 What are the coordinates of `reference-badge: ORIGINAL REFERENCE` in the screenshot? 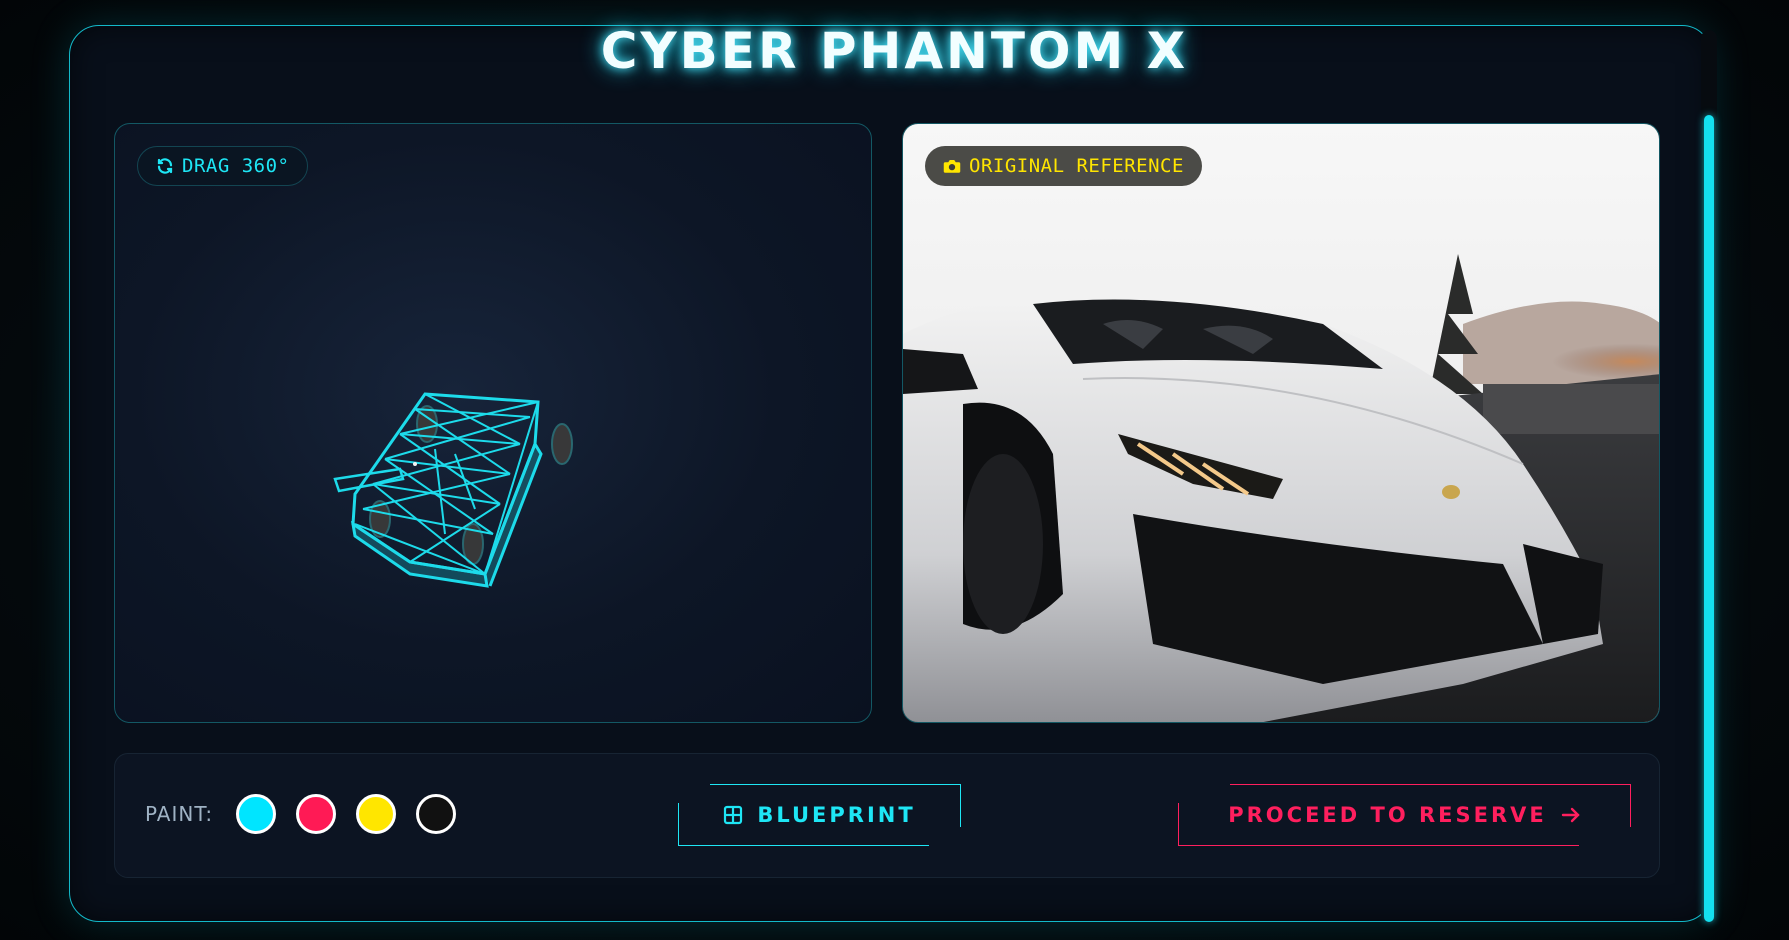 It's located at (1063, 166).